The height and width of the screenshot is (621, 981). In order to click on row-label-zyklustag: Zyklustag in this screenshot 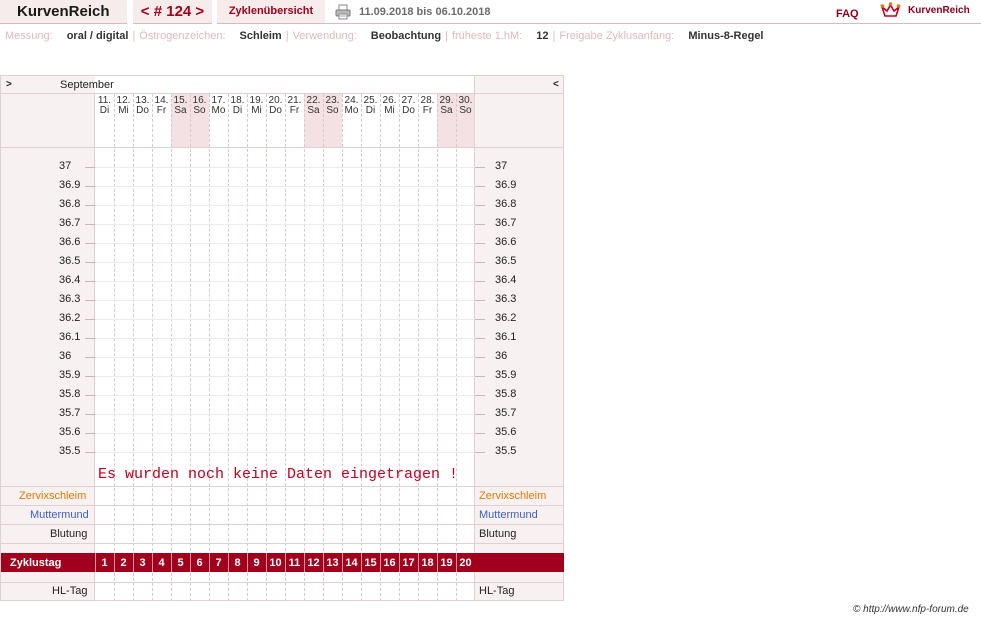, I will do `click(36, 563)`.